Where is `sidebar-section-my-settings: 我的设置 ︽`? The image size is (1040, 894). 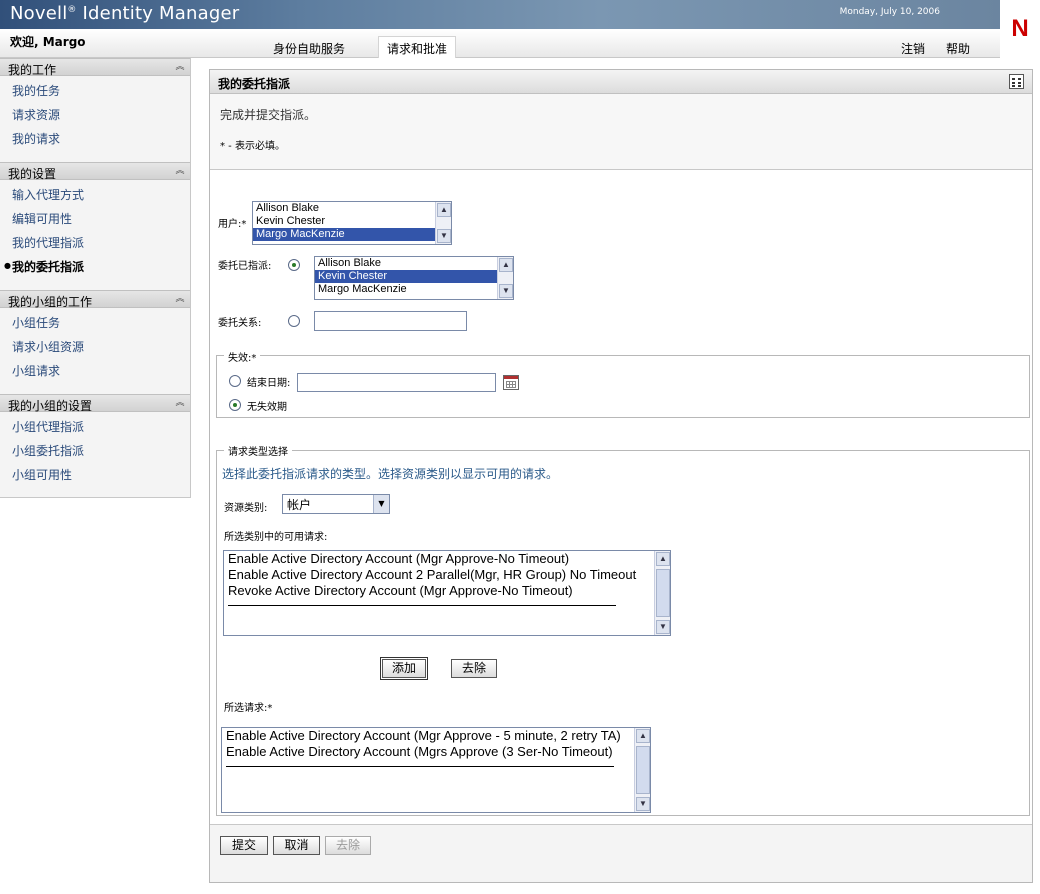
sidebar-section-my-settings: 我的设置 ︽ is located at coordinates (95, 171).